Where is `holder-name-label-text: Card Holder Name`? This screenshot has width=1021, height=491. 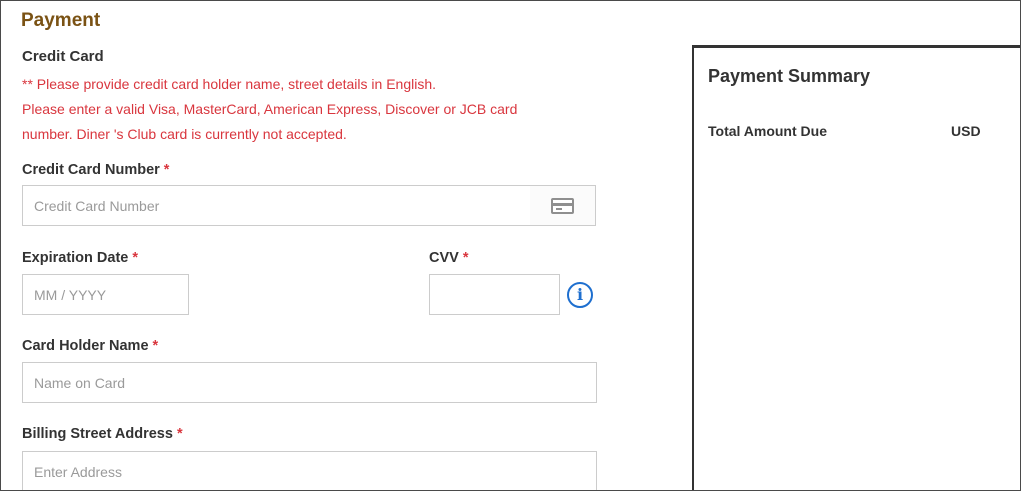 holder-name-label-text: Card Holder Name is located at coordinates (85, 346).